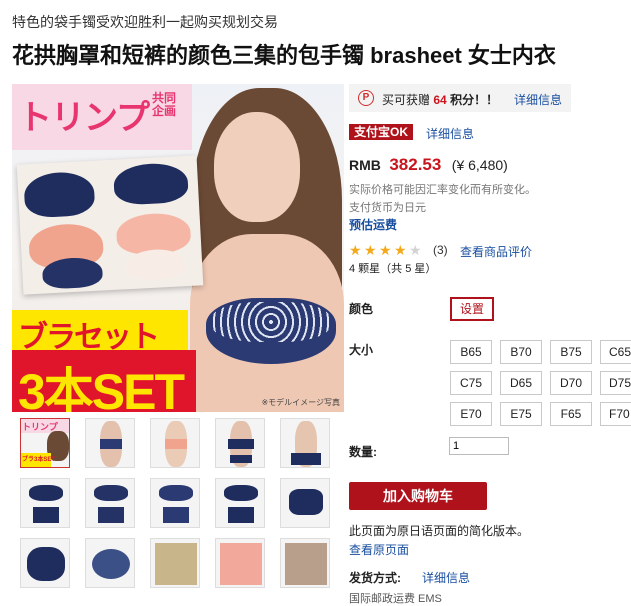 The image size is (631, 606). I want to click on product-title: 花拱胸罩和短裤的颜色三集的包手镯 brasheet 女士内衣, so click(284, 55).